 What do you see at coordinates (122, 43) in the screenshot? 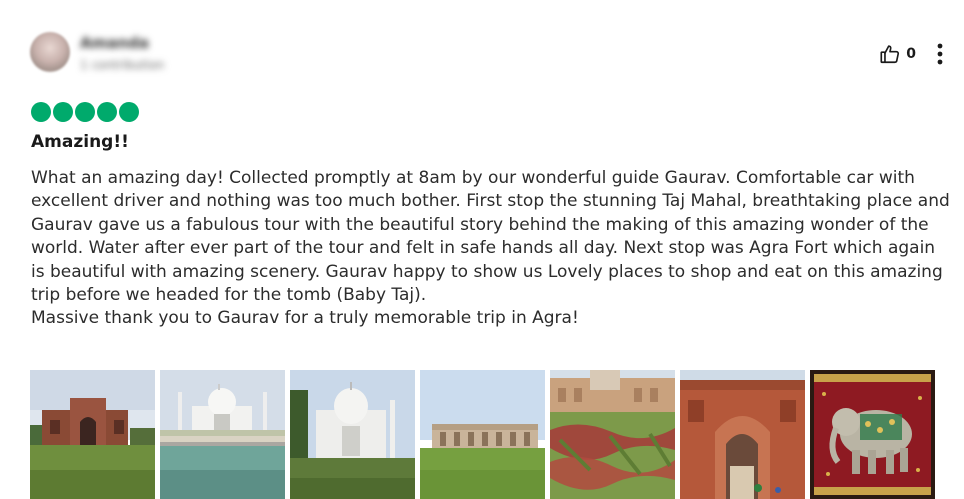
I see `author-name: Amanda` at bounding box center [122, 43].